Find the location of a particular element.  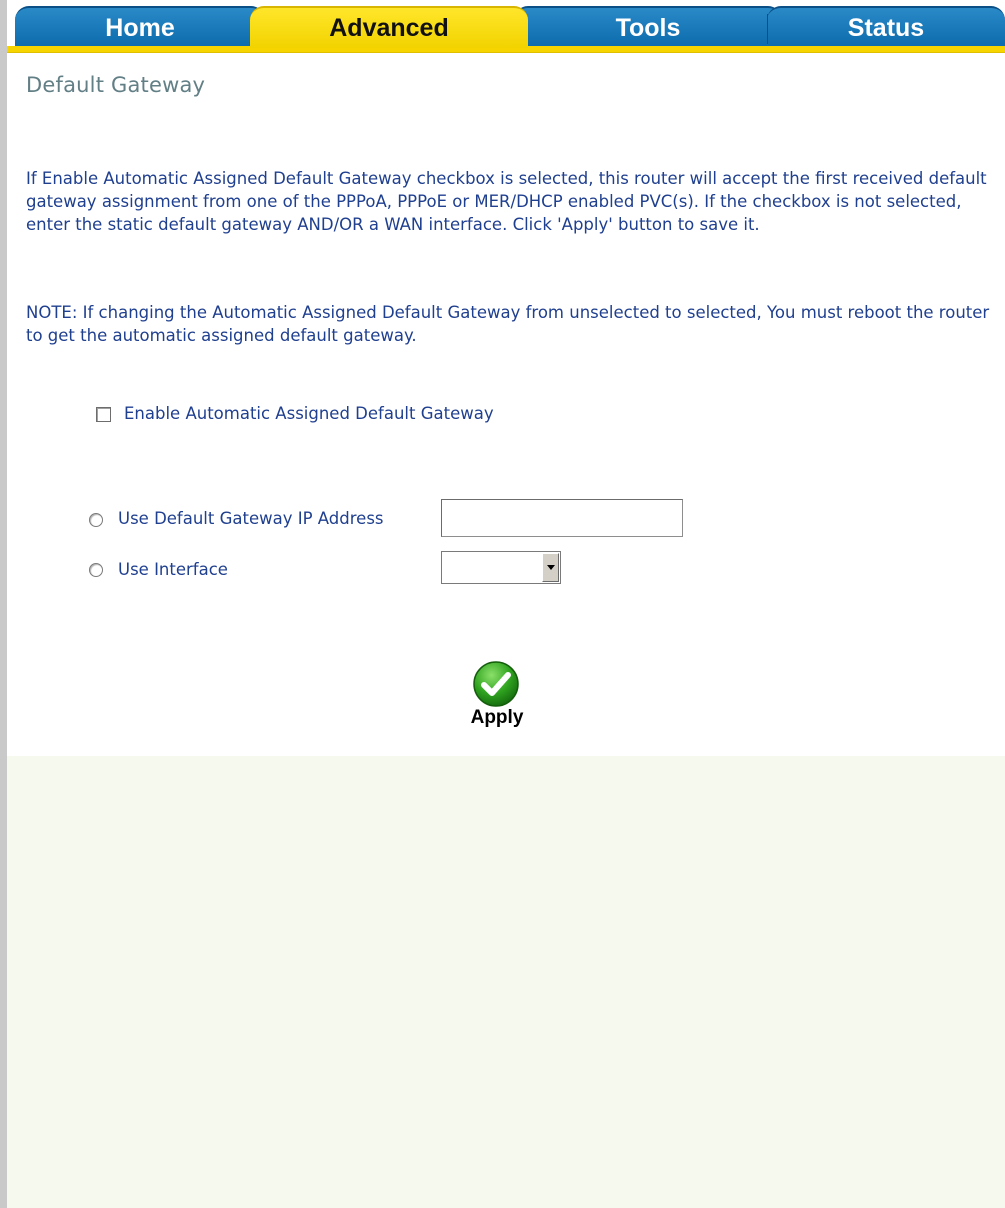

tab-bar: Home Tools Status Advanced is located at coordinates (506, 26).